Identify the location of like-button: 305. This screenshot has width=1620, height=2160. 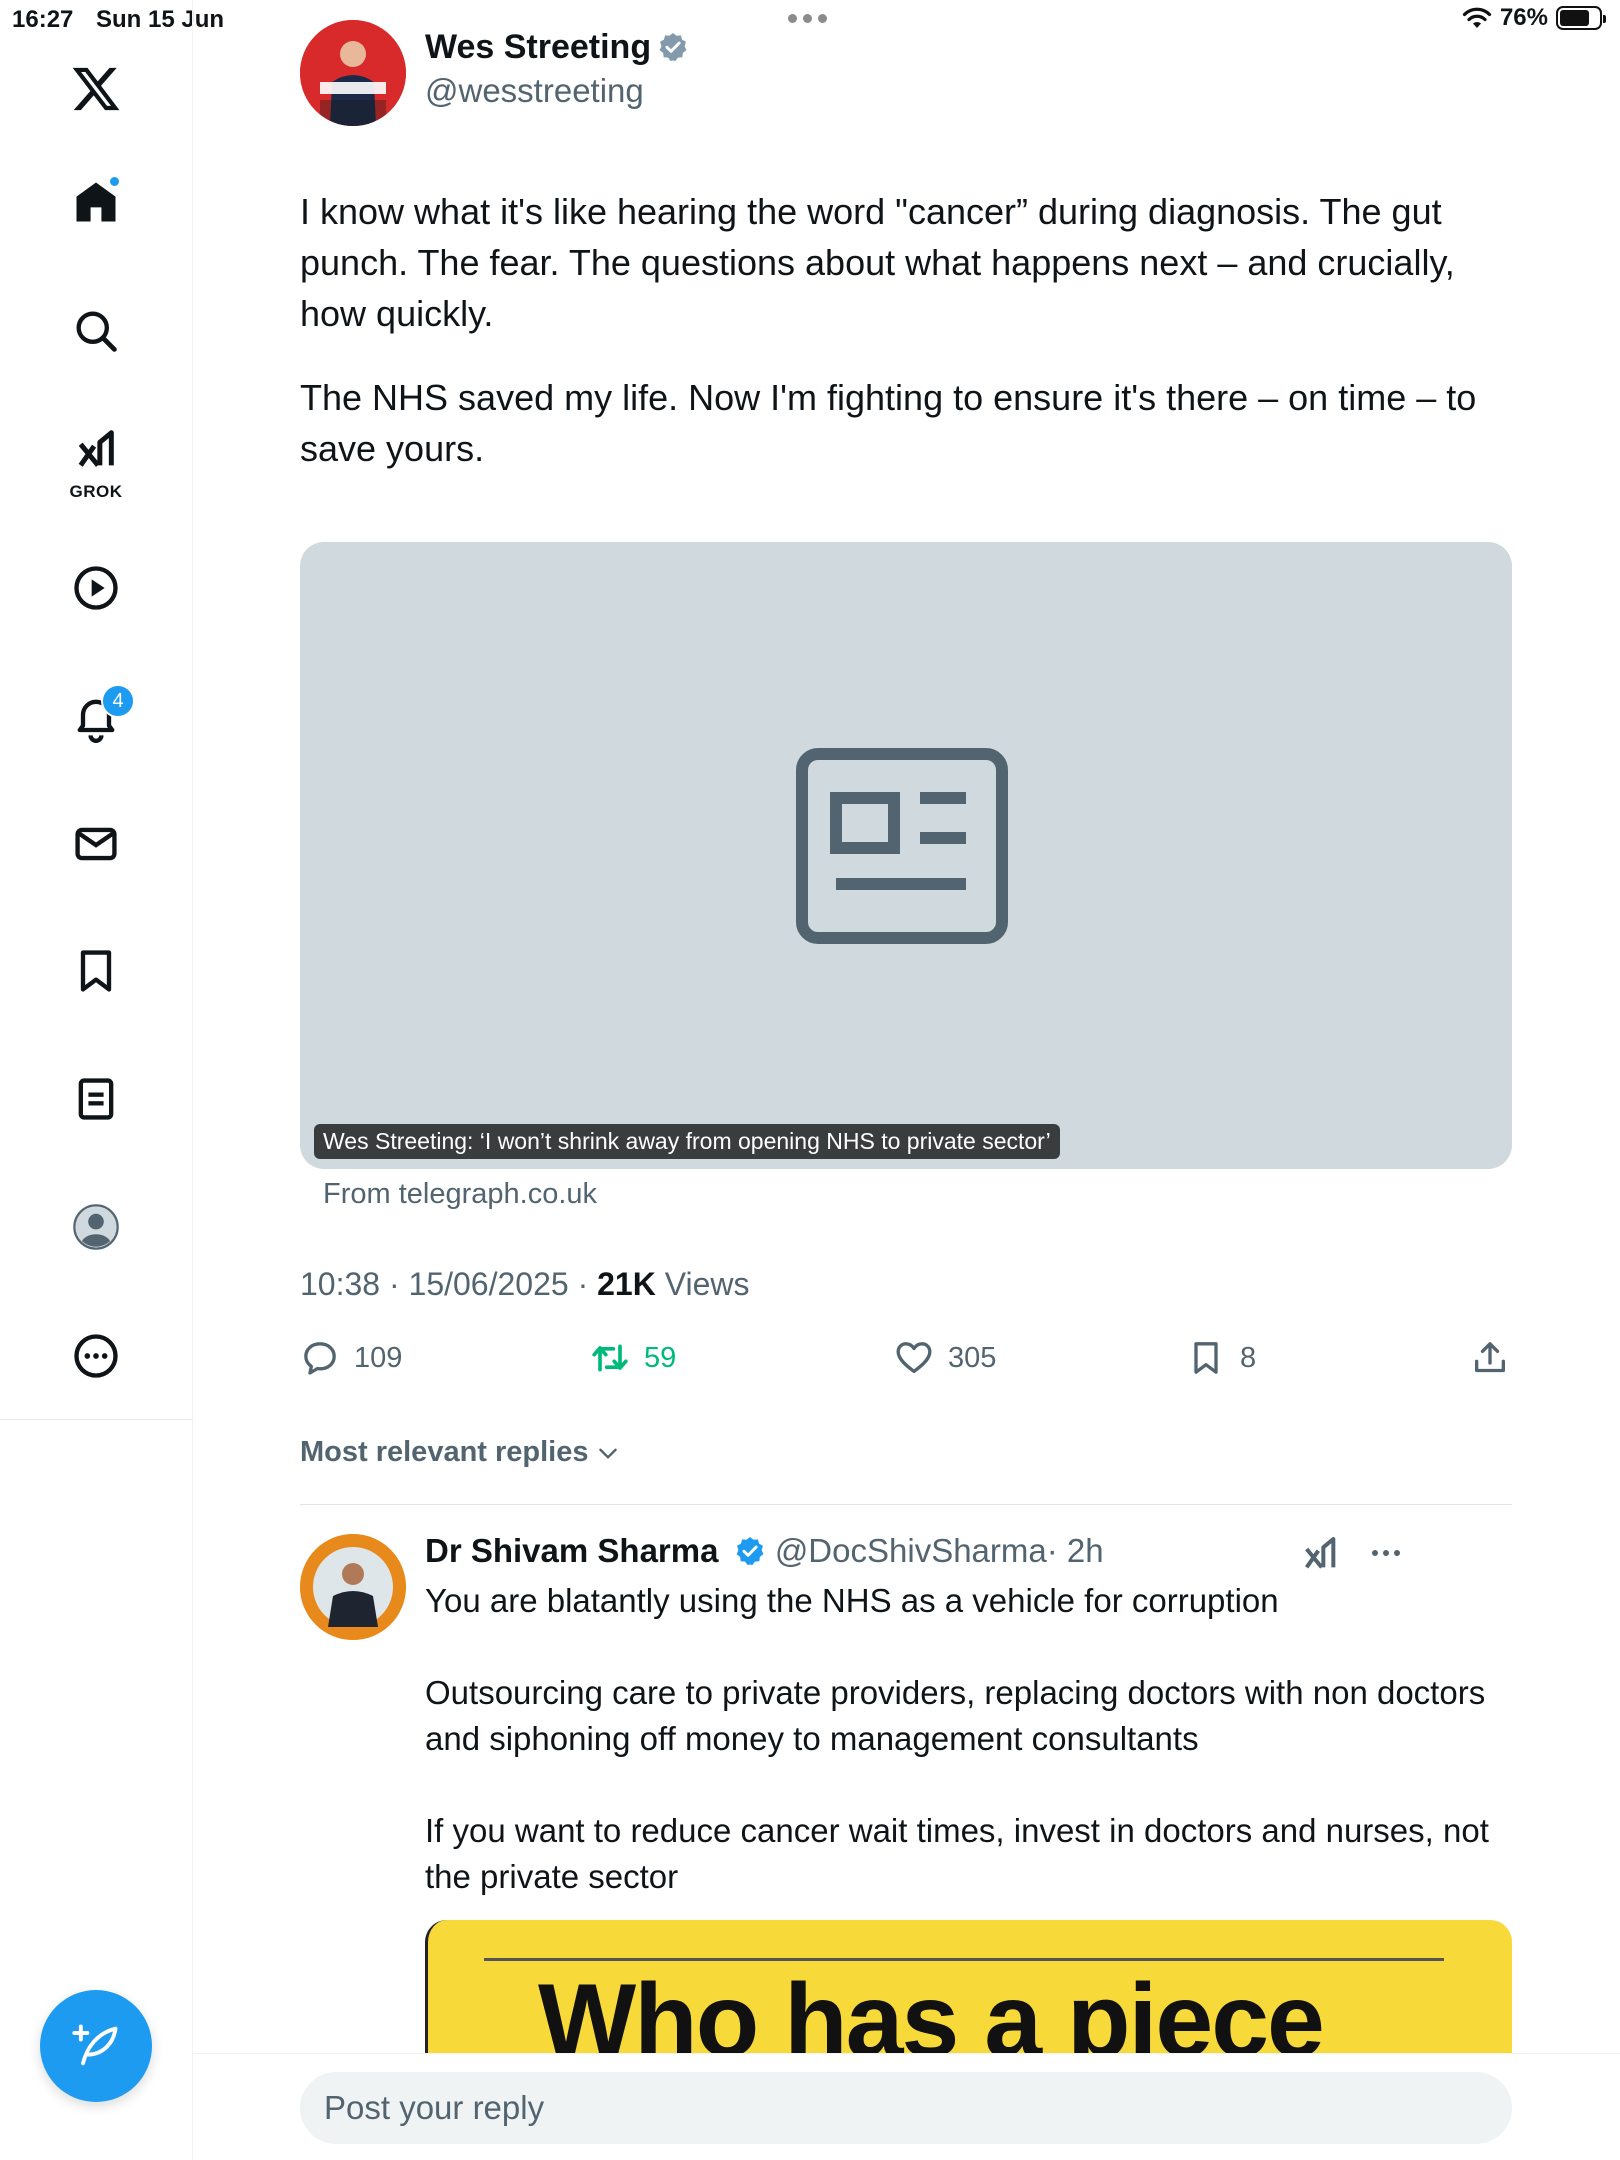
(945, 1358).